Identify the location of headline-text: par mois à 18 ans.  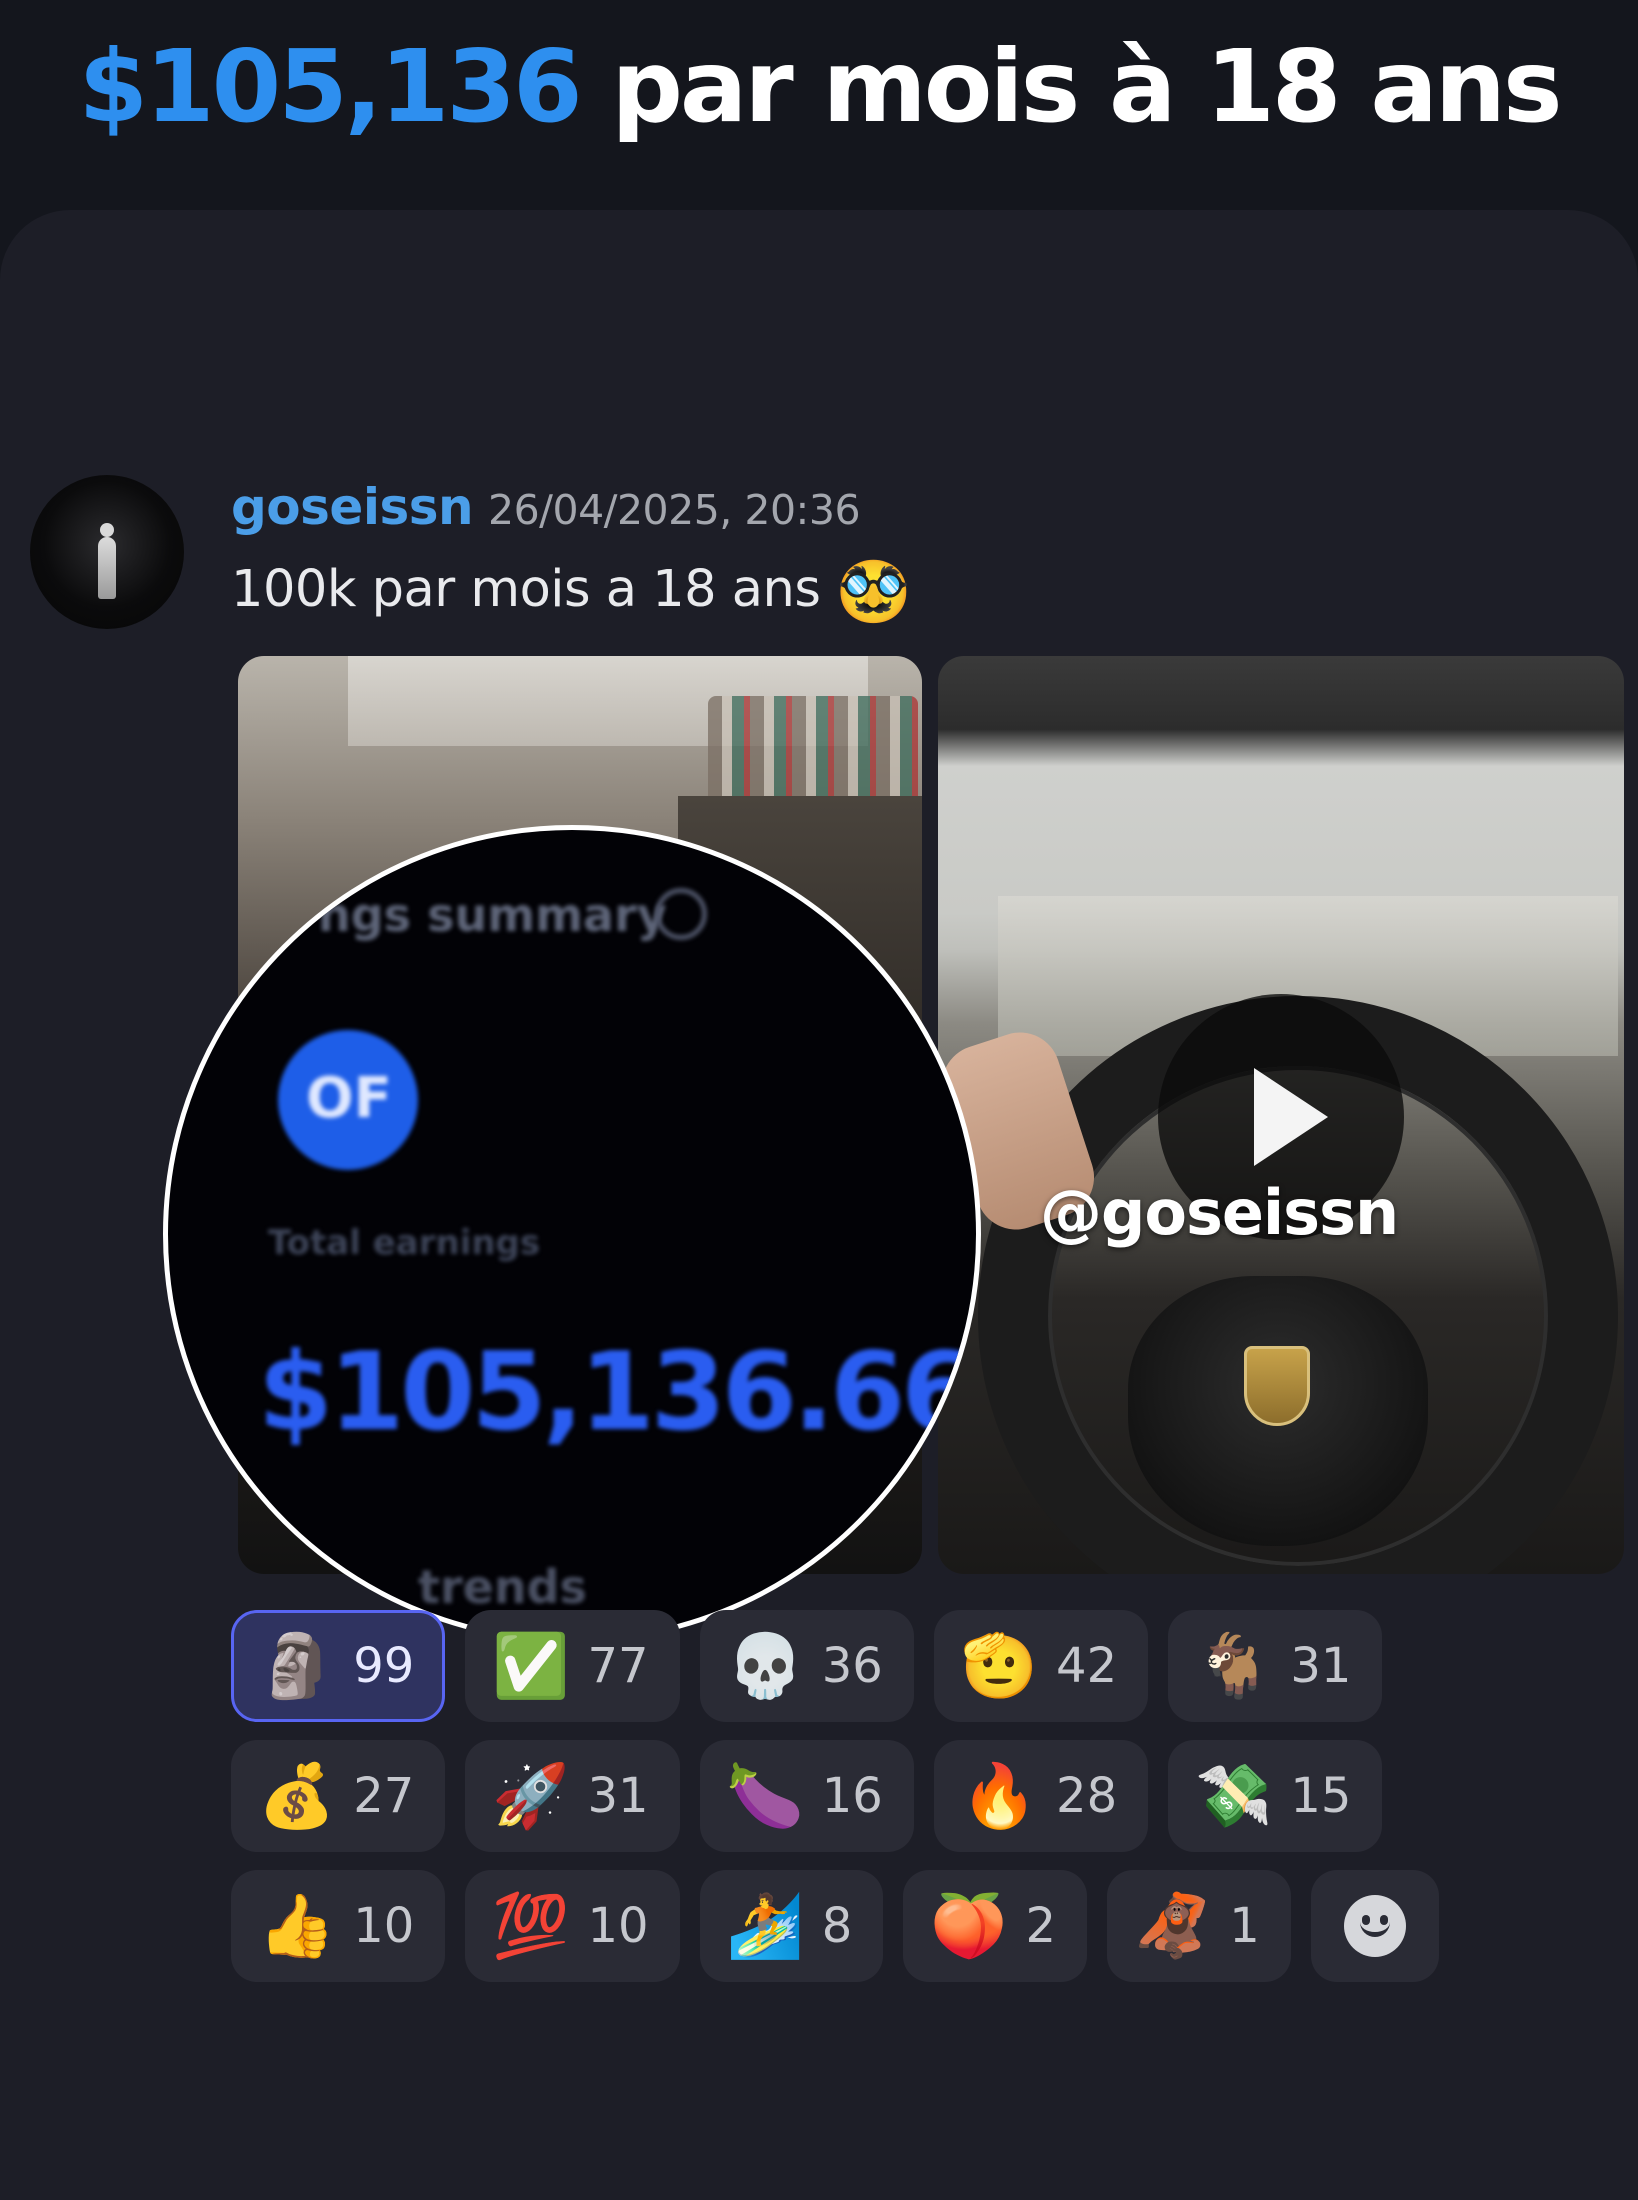
(1070, 86).